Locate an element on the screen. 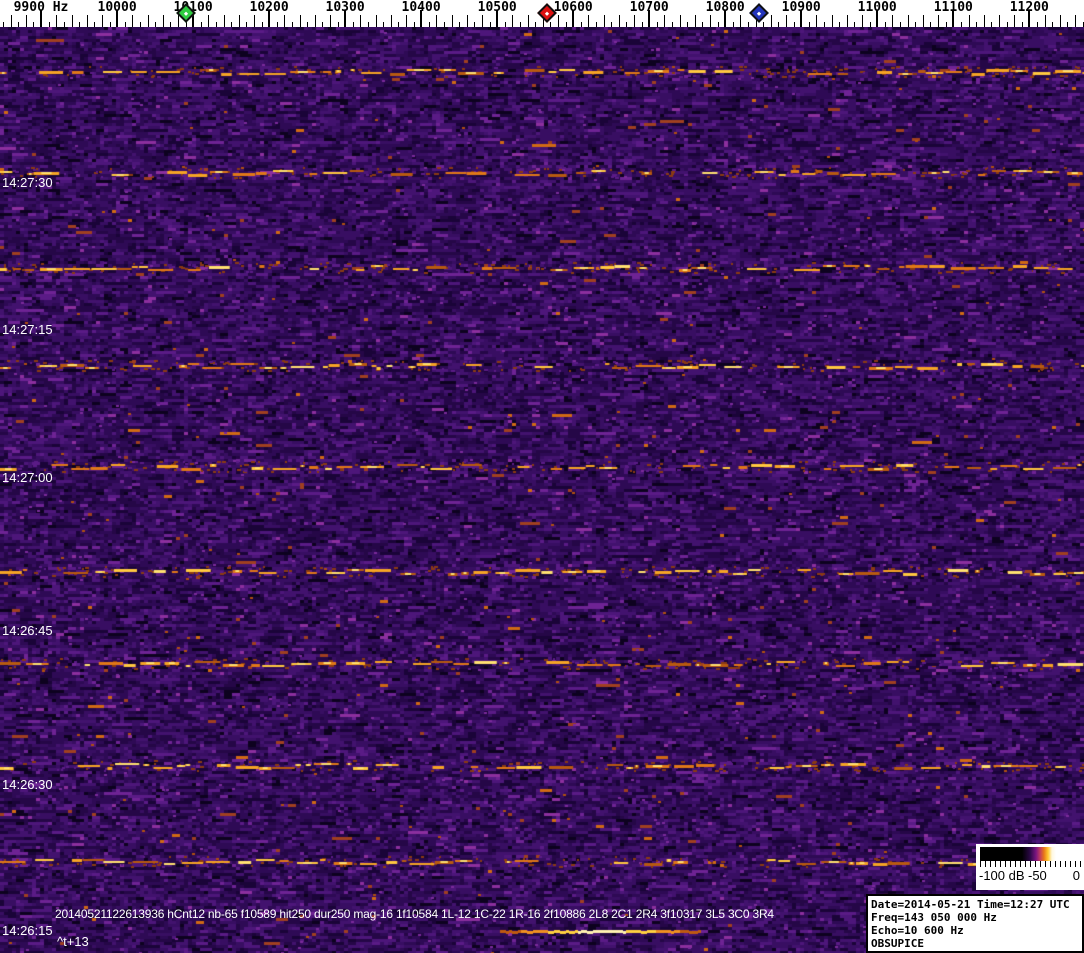  ruler-frequency-label: 10500 is located at coordinates (497, 7).